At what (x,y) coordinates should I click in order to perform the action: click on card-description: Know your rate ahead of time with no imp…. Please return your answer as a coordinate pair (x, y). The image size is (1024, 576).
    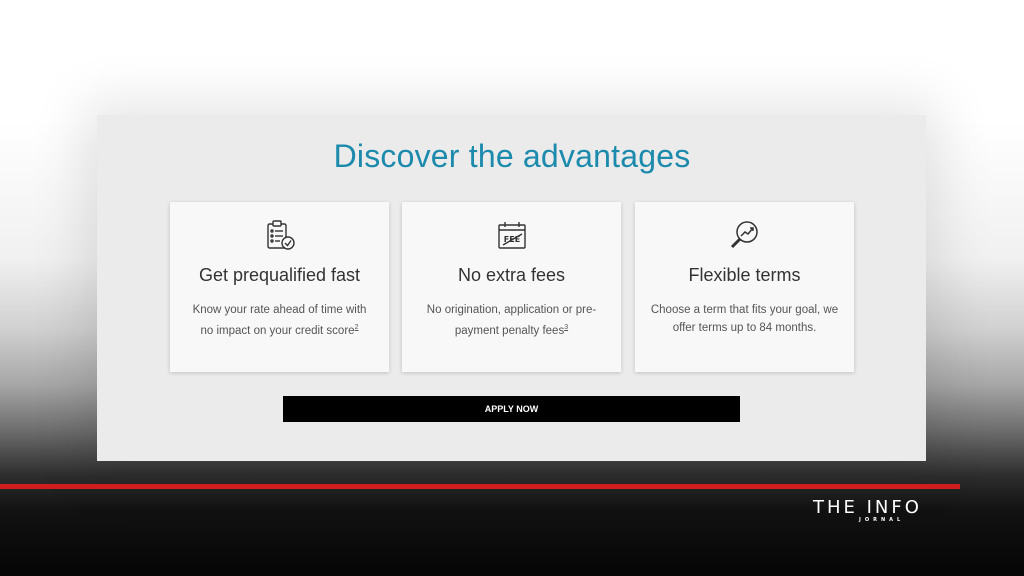
    Looking at the image, I should click on (279, 320).